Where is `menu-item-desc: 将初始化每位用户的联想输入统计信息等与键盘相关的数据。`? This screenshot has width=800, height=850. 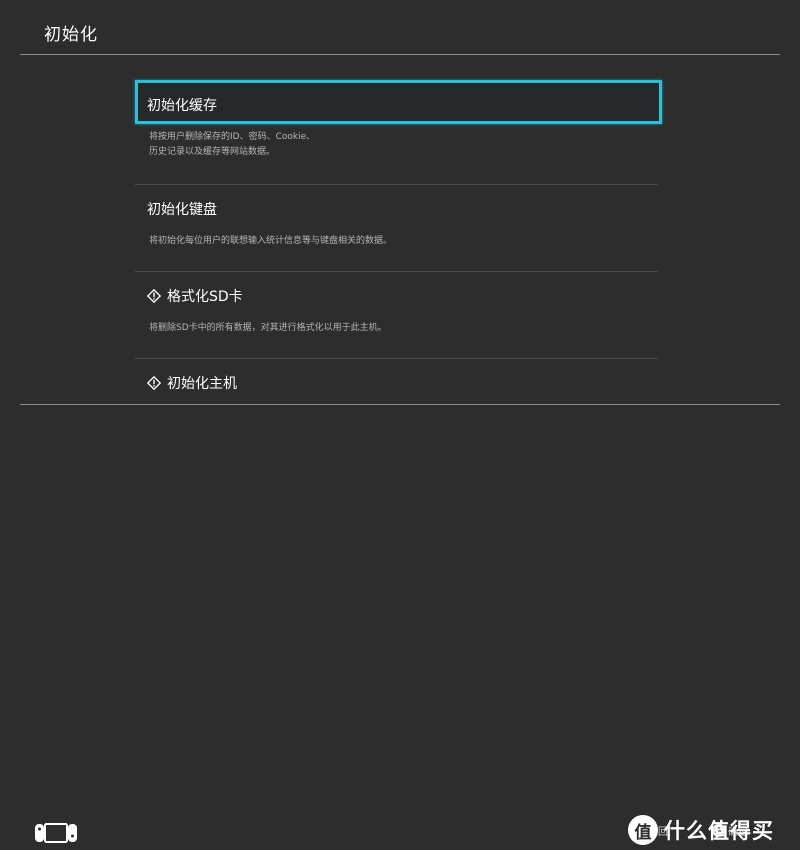
menu-item-desc: 将初始化每位用户的联想输入统计信息等与键盘相关的数据。 is located at coordinates (271, 241).